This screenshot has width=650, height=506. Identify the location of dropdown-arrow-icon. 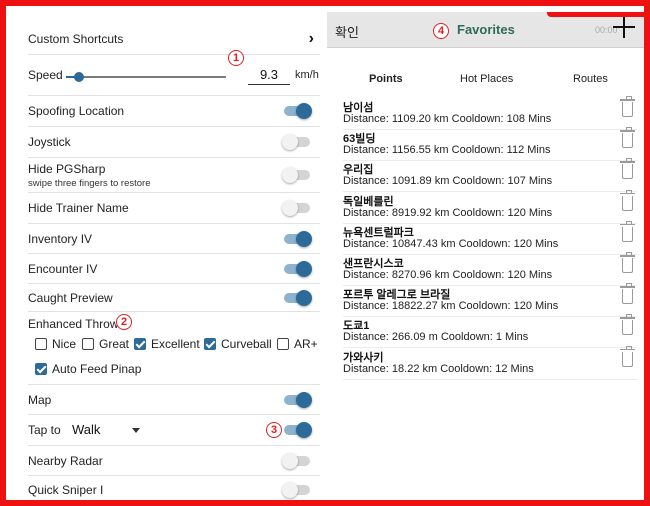
(136, 430).